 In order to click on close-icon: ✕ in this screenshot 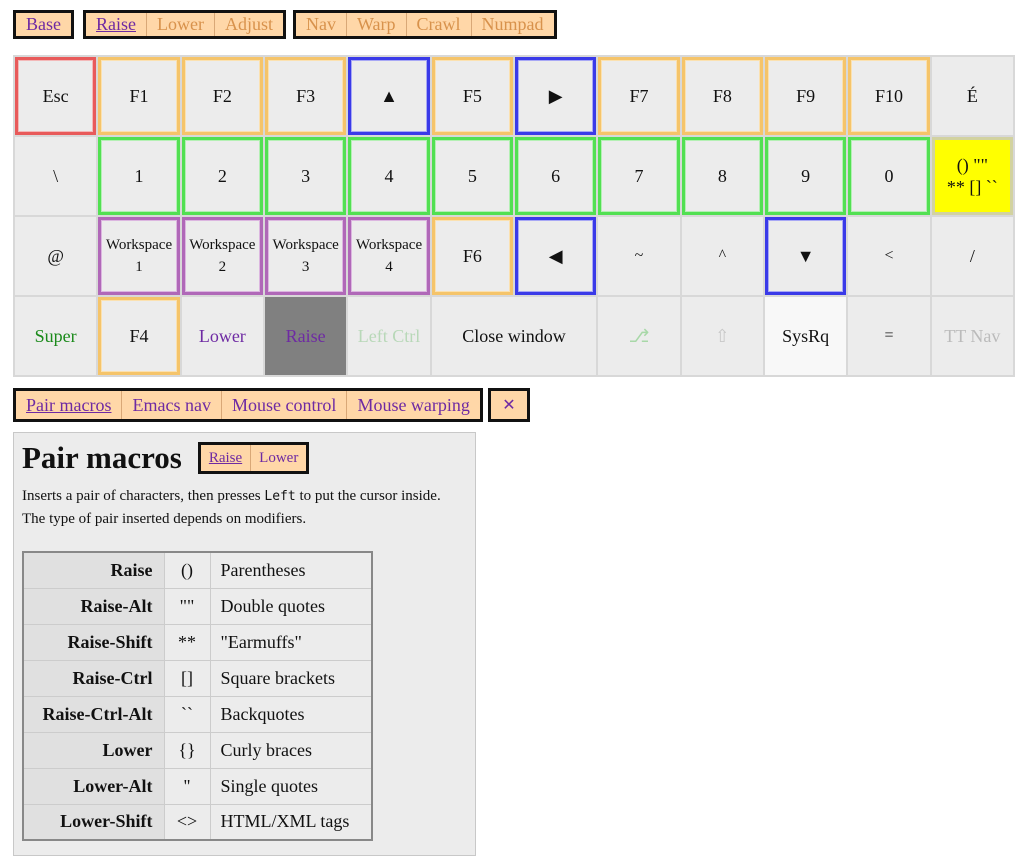, I will do `click(509, 404)`.